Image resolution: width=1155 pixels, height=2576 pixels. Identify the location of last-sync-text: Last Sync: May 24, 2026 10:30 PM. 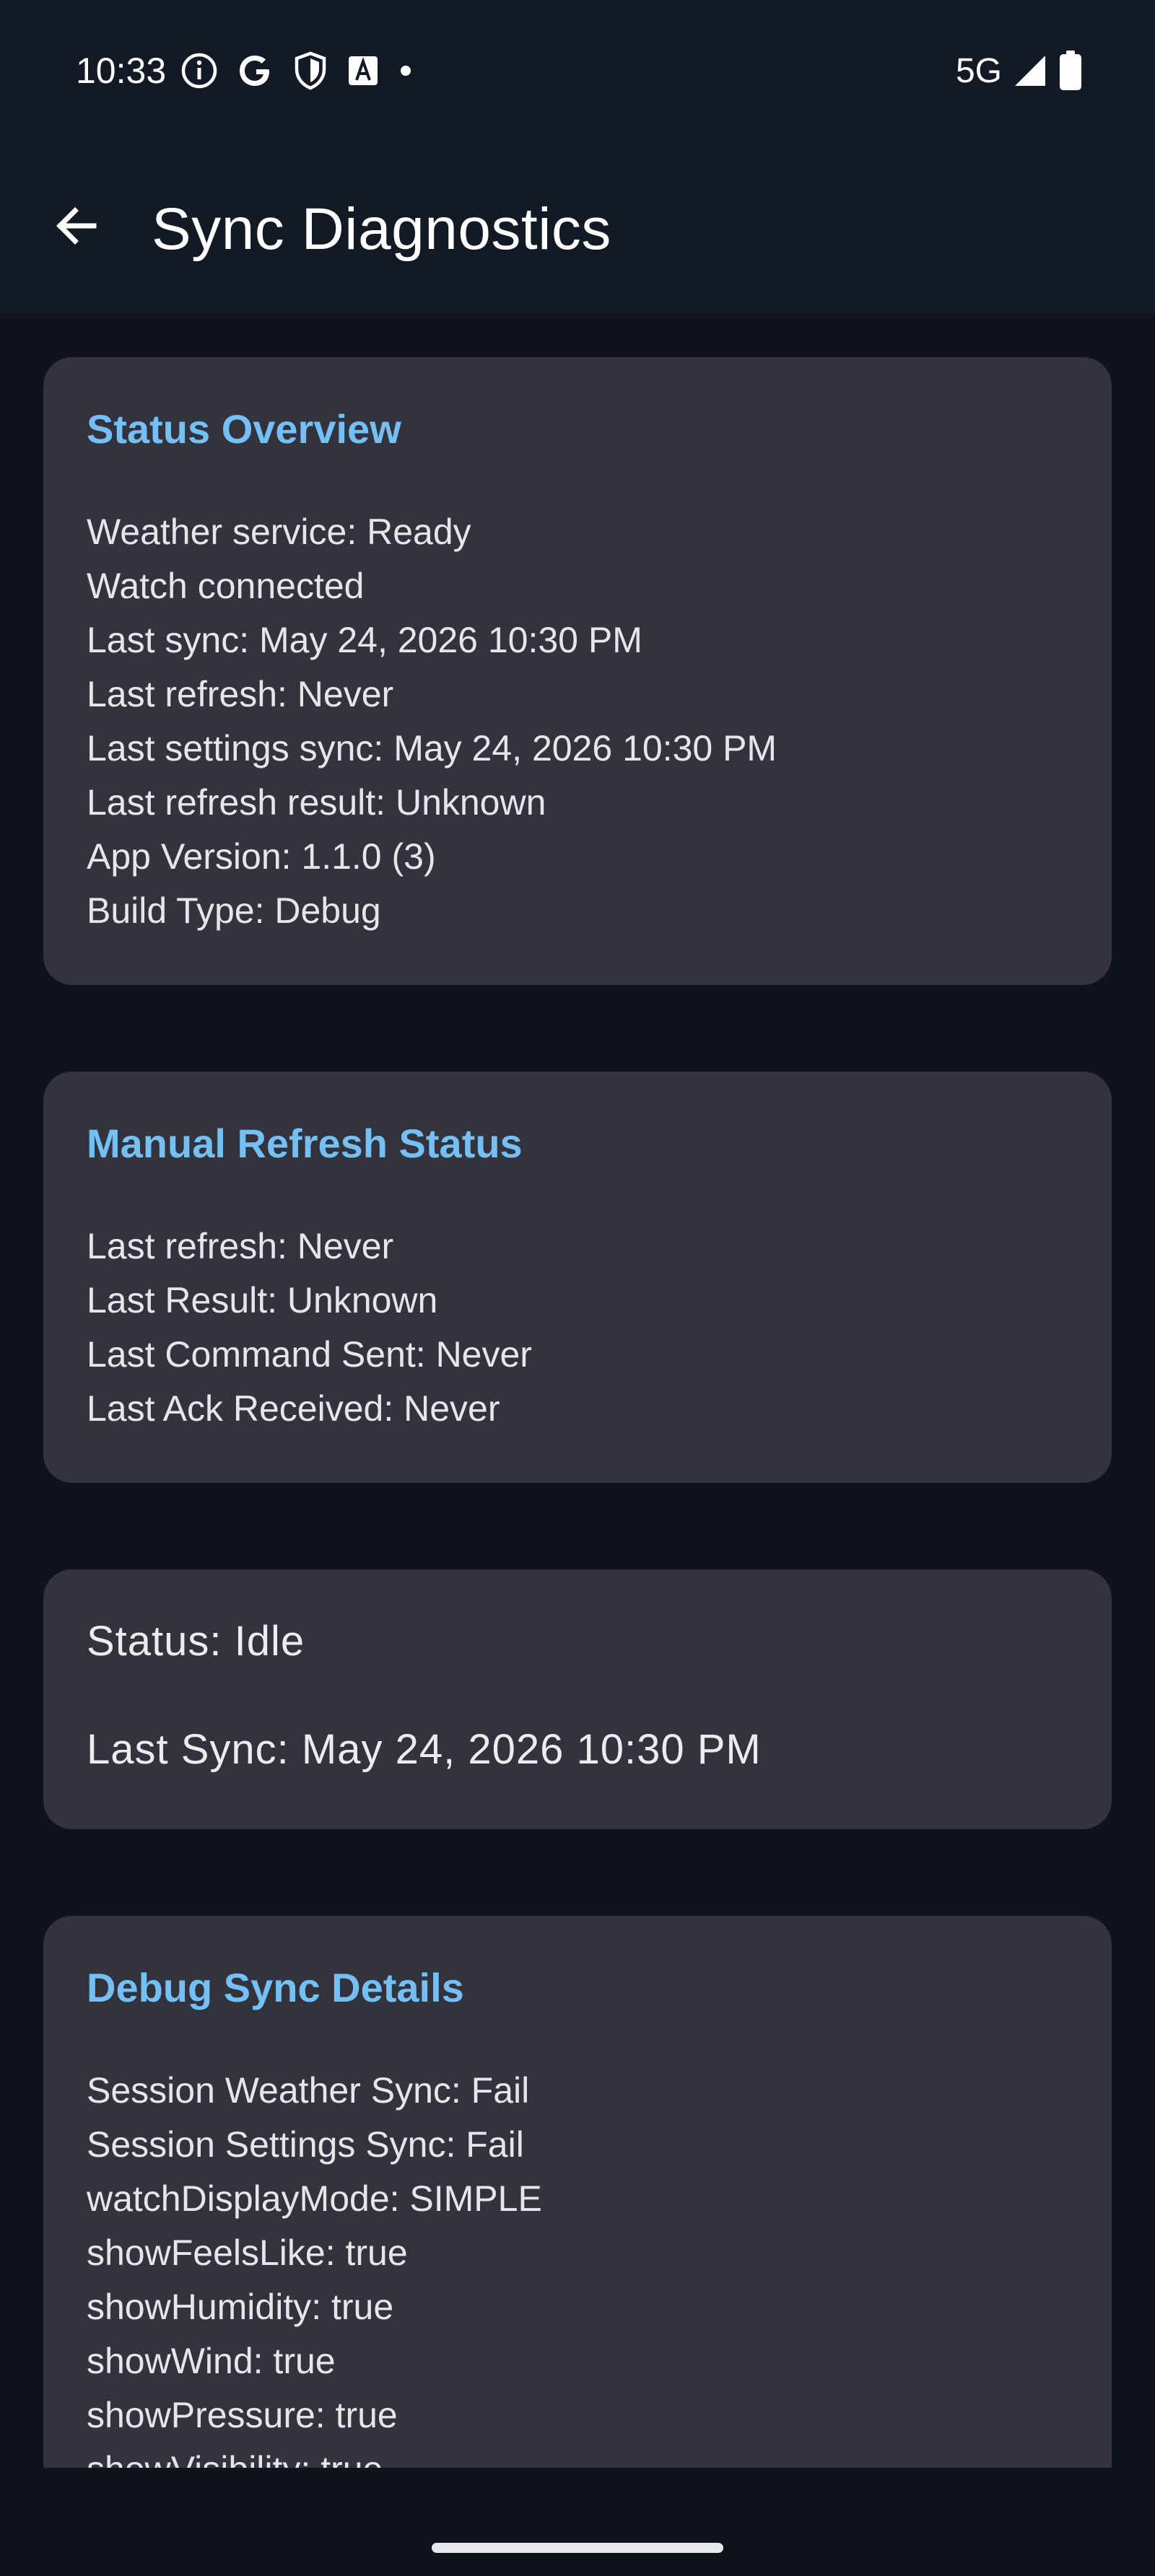
(424, 1749).